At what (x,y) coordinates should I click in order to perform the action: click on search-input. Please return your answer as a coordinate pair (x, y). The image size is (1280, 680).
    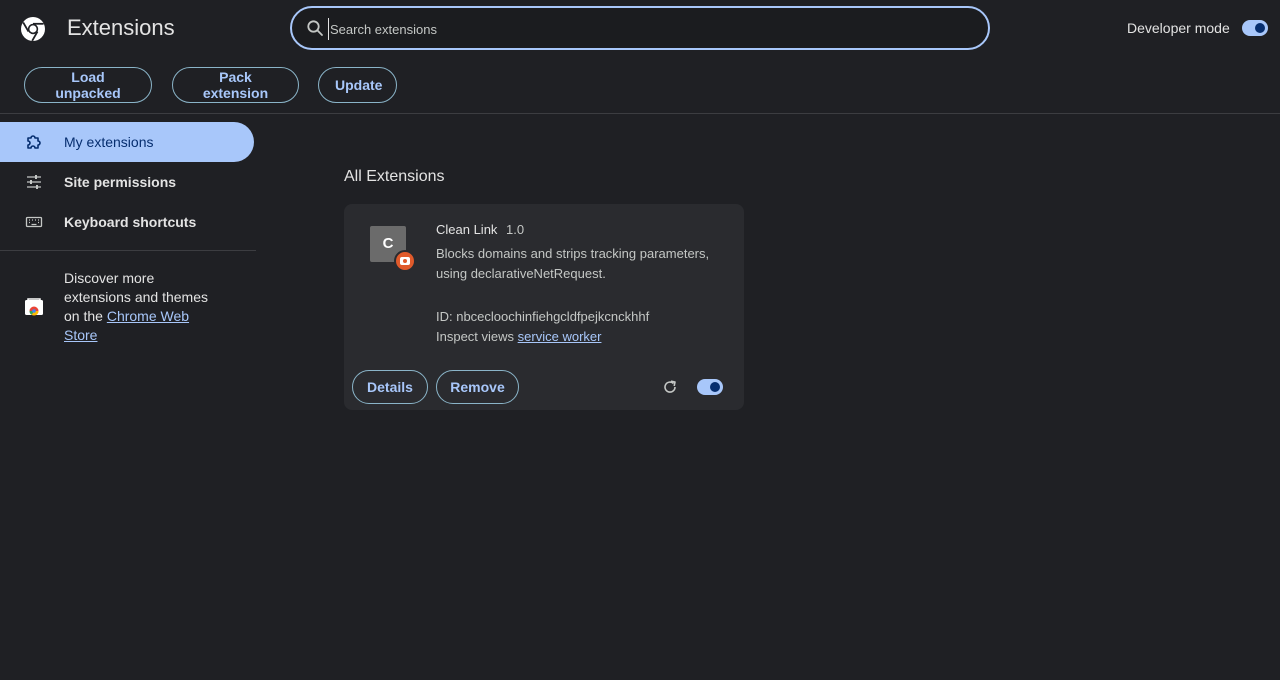
    Looking at the image, I should click on (648, 29).